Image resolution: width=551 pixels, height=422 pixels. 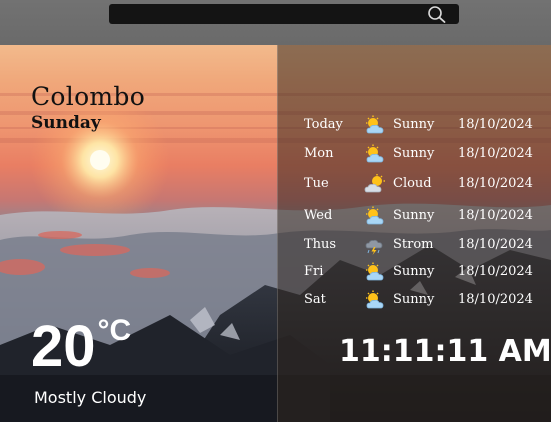 I want to click on search-icon, so click(x=437, y=14).